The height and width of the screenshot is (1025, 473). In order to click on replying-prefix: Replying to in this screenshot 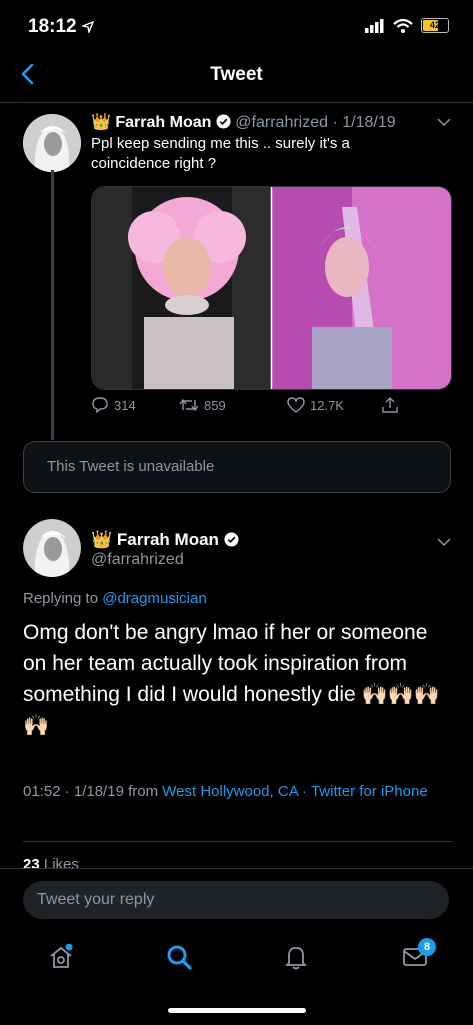, I will do `click(61, 598)`.